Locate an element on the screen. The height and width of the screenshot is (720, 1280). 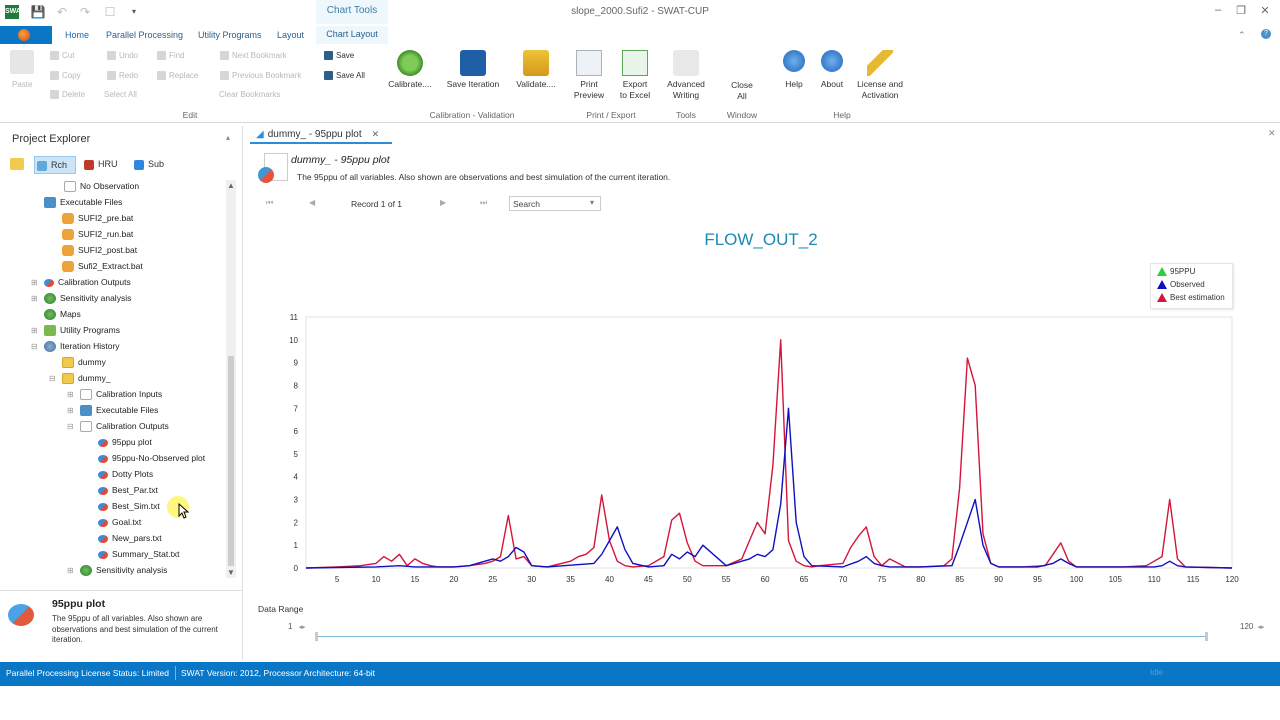
pin-icon: ▴ is located at coordinates (228, 137).